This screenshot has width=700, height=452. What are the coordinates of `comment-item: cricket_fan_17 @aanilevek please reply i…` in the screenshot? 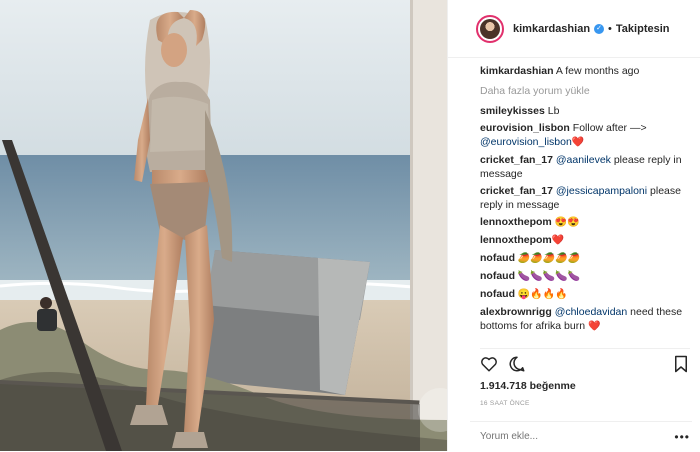 It's located at (586, 167).